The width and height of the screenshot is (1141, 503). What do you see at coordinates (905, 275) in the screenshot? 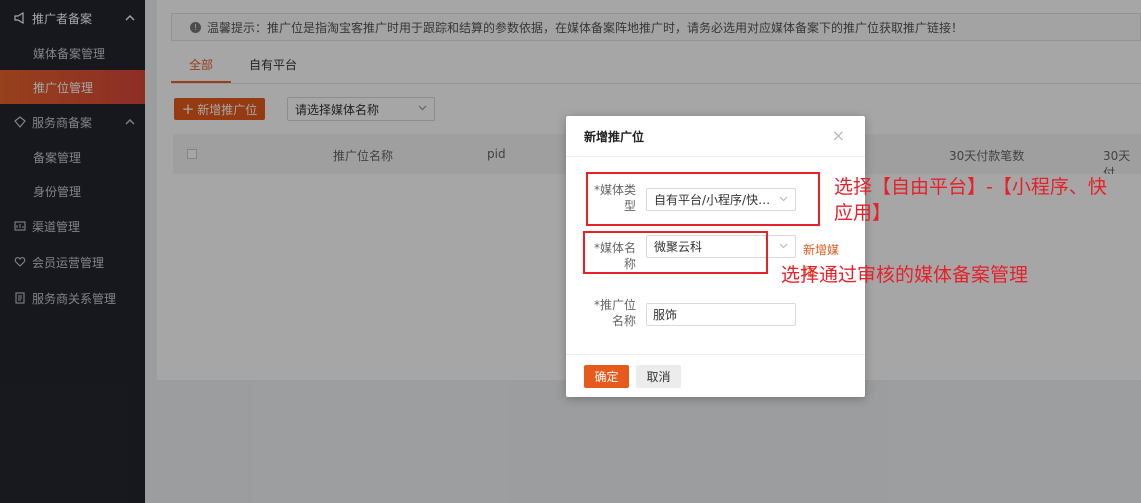
I see `annotation-media-name: 选择通过审核的媒体备案管理` at bounding box center [905, 275].